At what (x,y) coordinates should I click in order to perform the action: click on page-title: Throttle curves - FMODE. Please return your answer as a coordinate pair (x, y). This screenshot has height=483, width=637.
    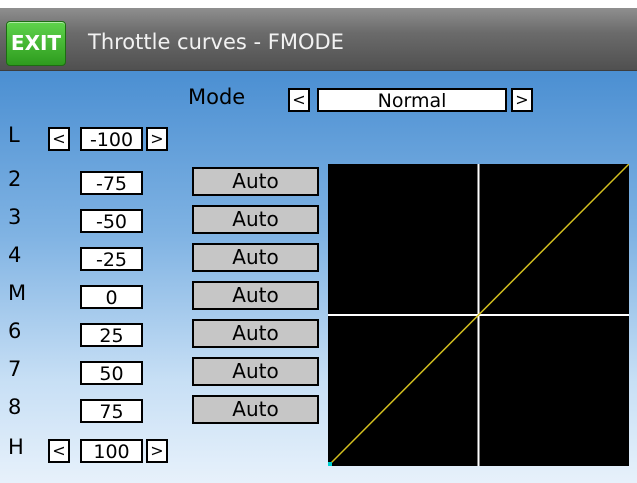
    Looking at the image, I should click on (216, 42).